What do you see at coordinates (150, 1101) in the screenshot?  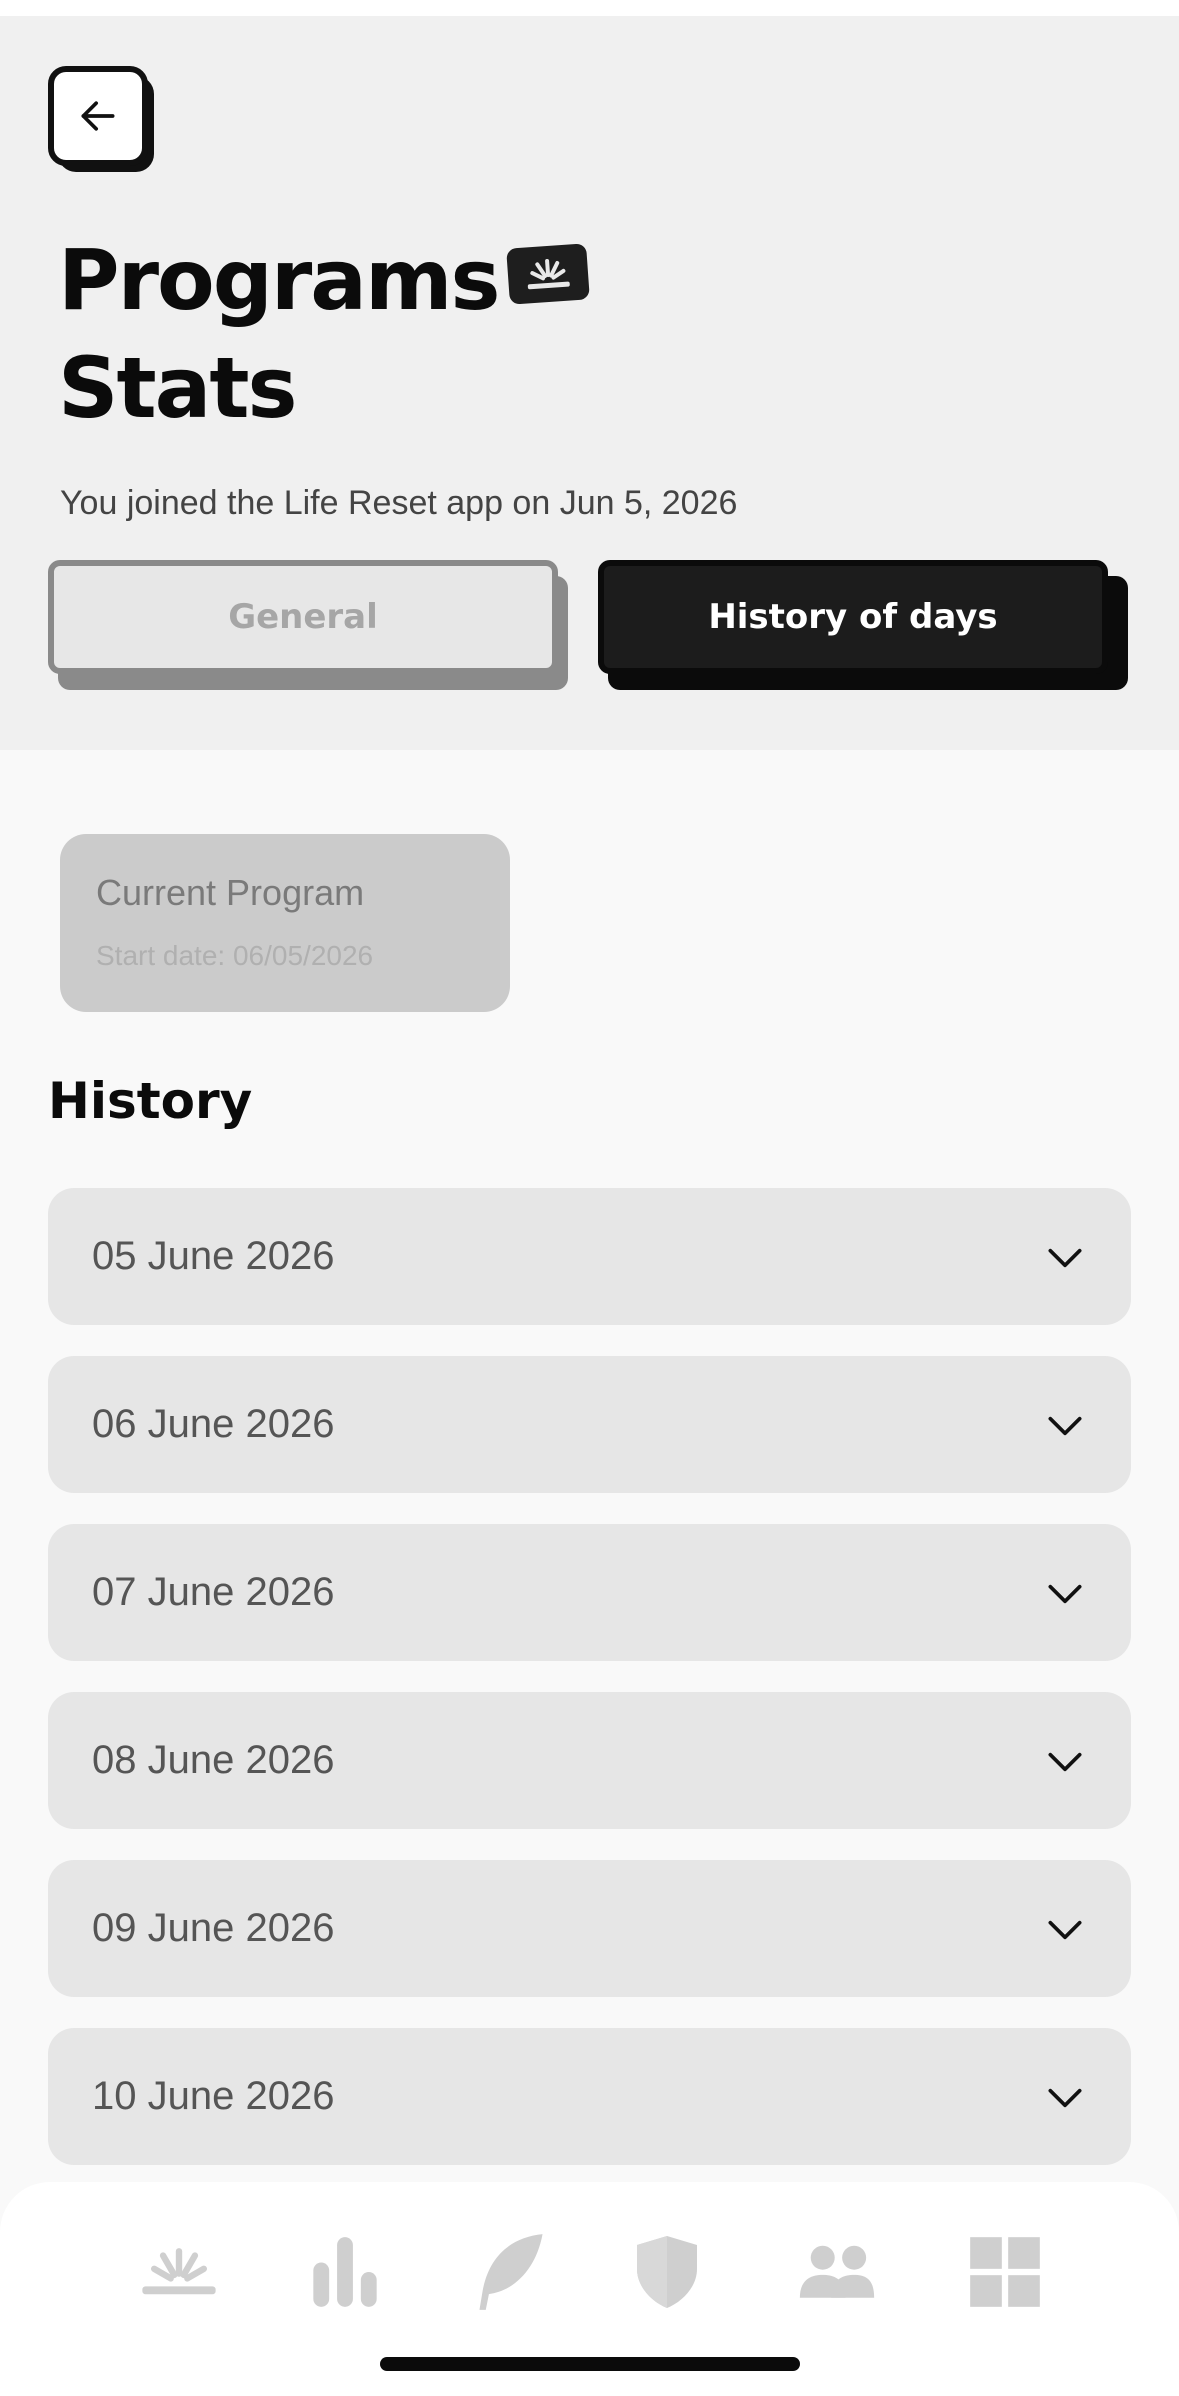 I see `history-heading: History` at bounding box center [150, 1101].